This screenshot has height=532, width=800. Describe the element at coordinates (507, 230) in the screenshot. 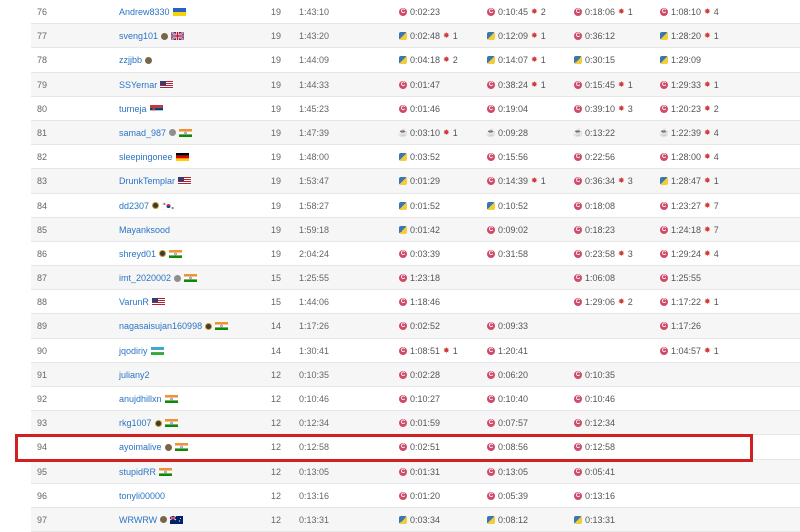

I see `problem-2-cell: 0:09:02` at that location.